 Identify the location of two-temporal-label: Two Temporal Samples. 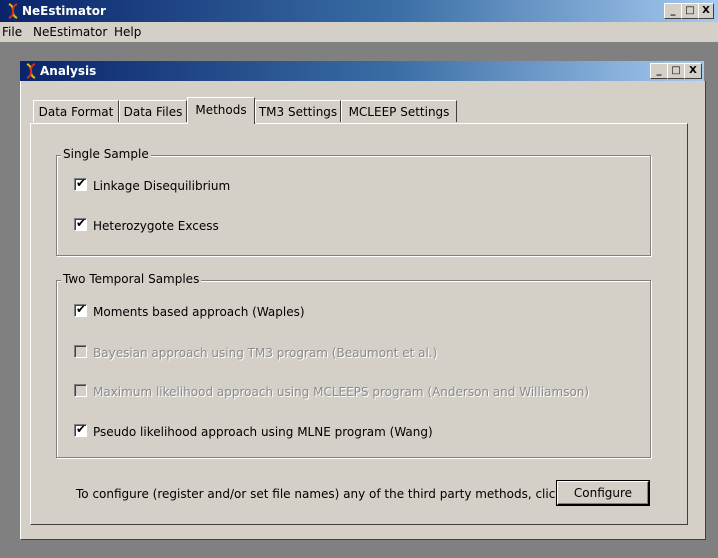
(131, 279).